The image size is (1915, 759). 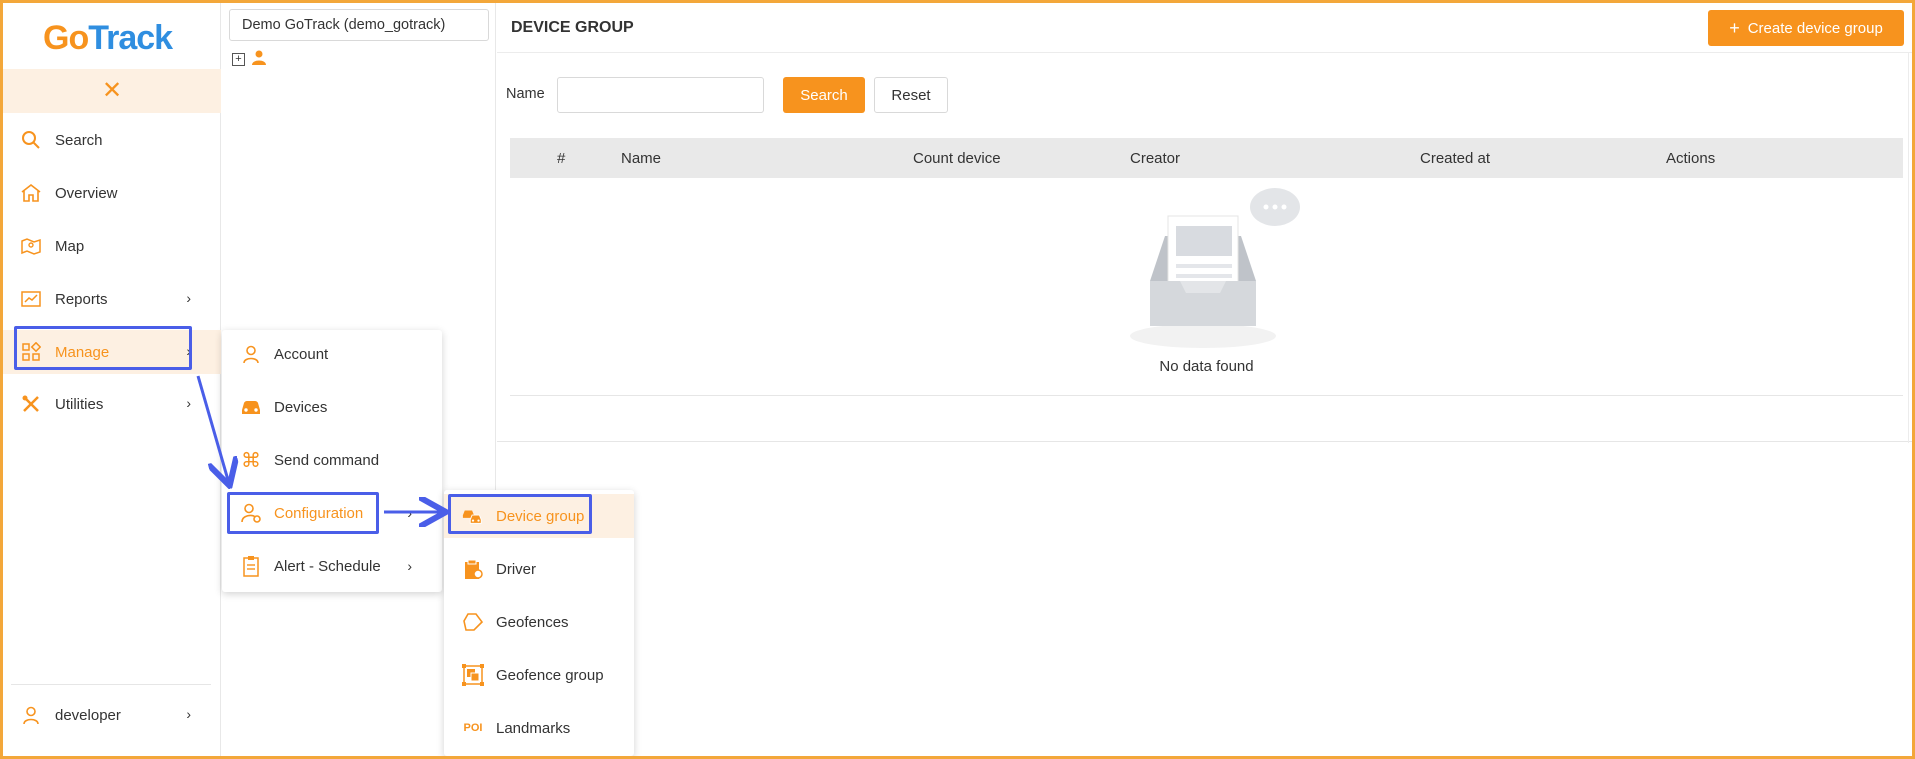 I want to click on tree-toolbar: +, so click(x=249, y=59).